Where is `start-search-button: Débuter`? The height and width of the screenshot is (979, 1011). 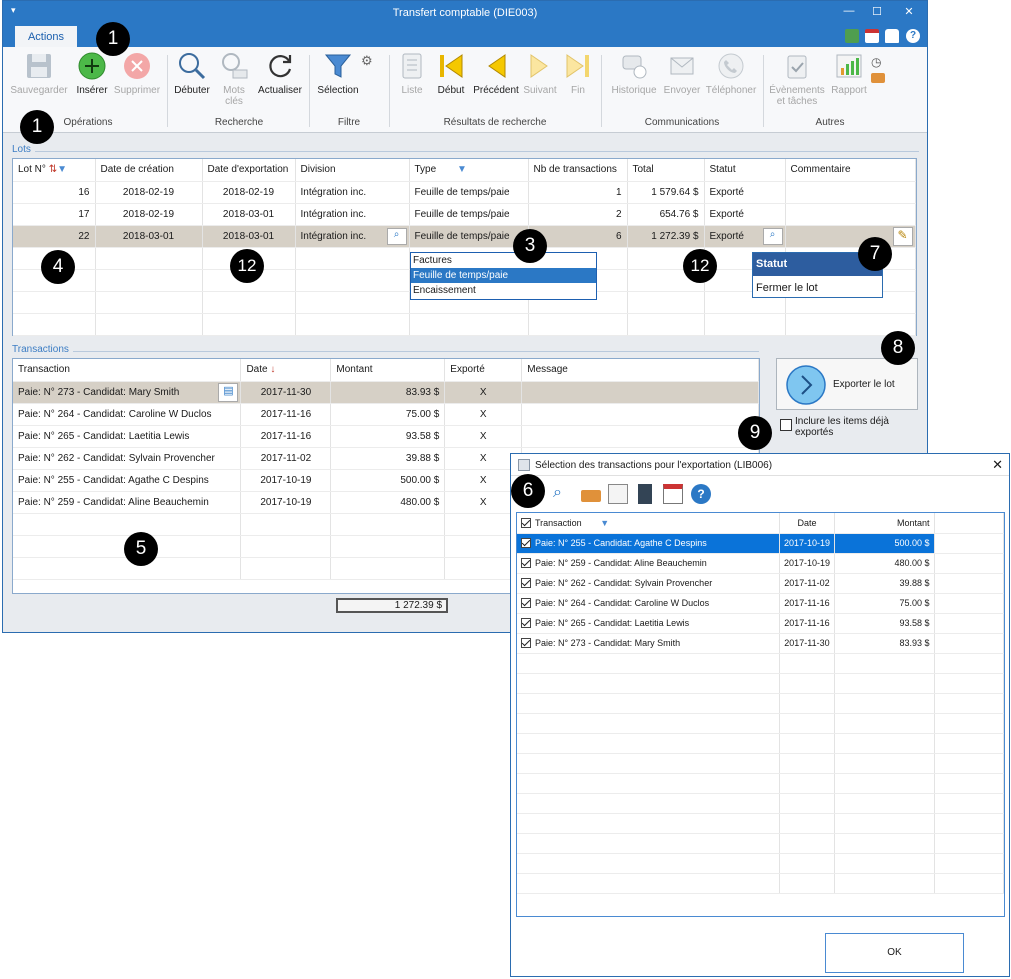 start-search-button: Débuter is located at coordinates (192, 73).